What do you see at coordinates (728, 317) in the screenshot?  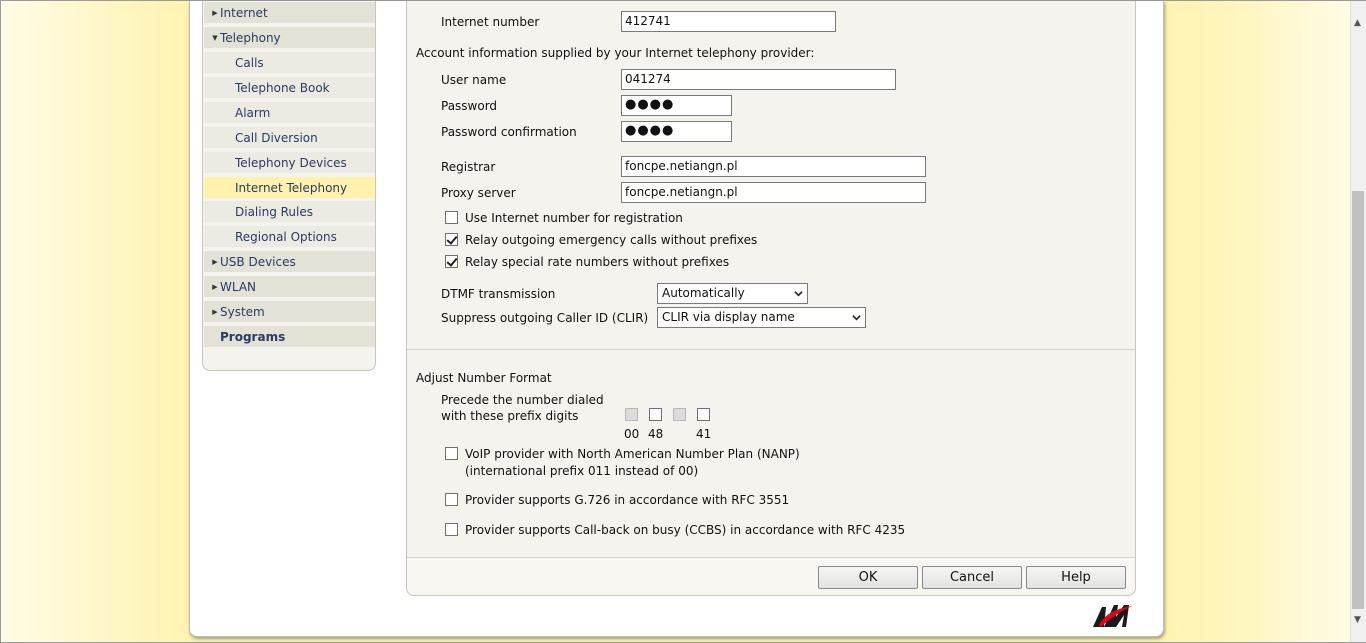 I see `clir-selected-value: CLIR via display name` at bounding box center [728, 317].